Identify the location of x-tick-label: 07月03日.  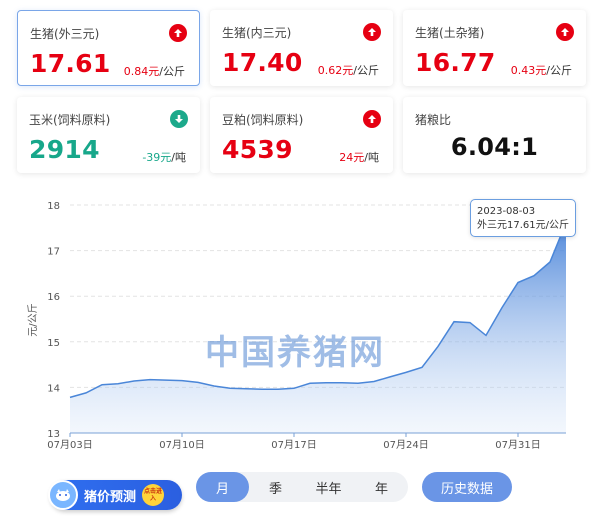
(69, 444).